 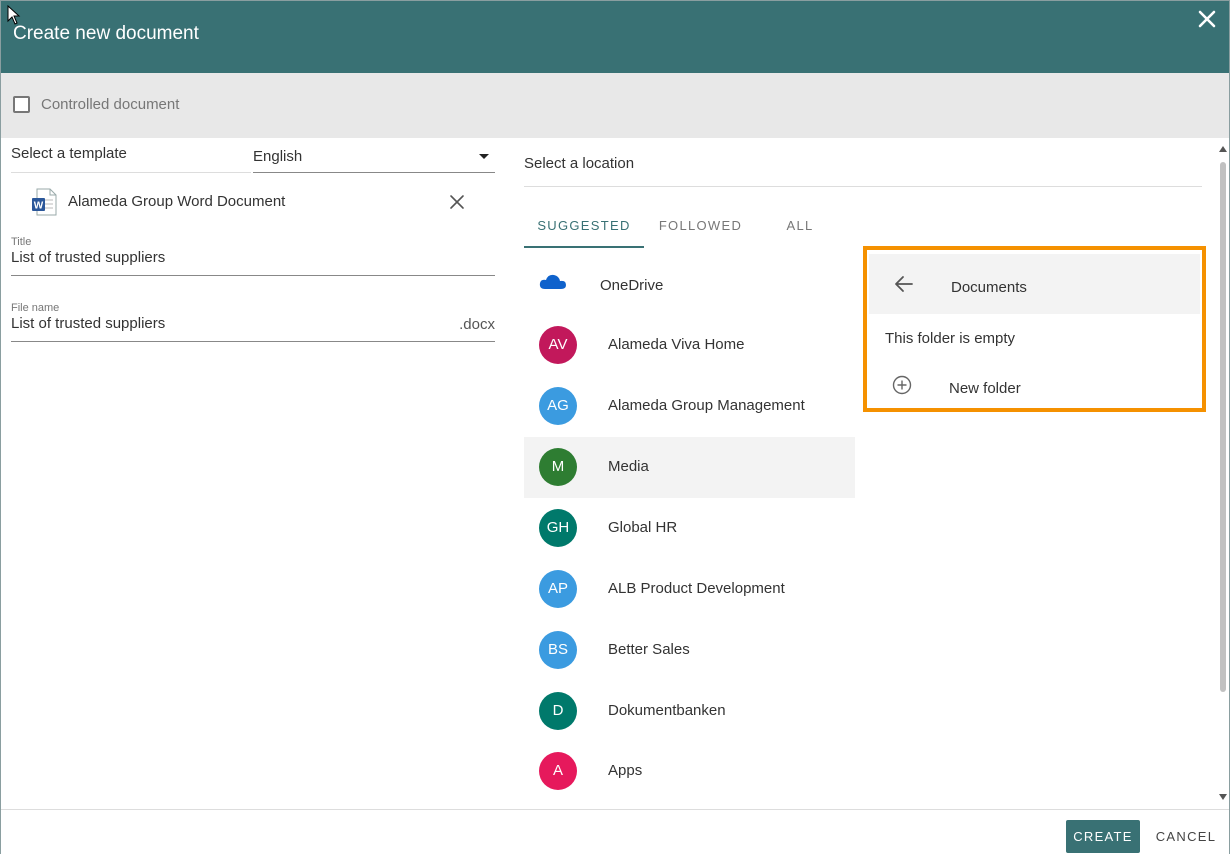 I want to click on folder-title: Documents, so click(x=989, y=287).